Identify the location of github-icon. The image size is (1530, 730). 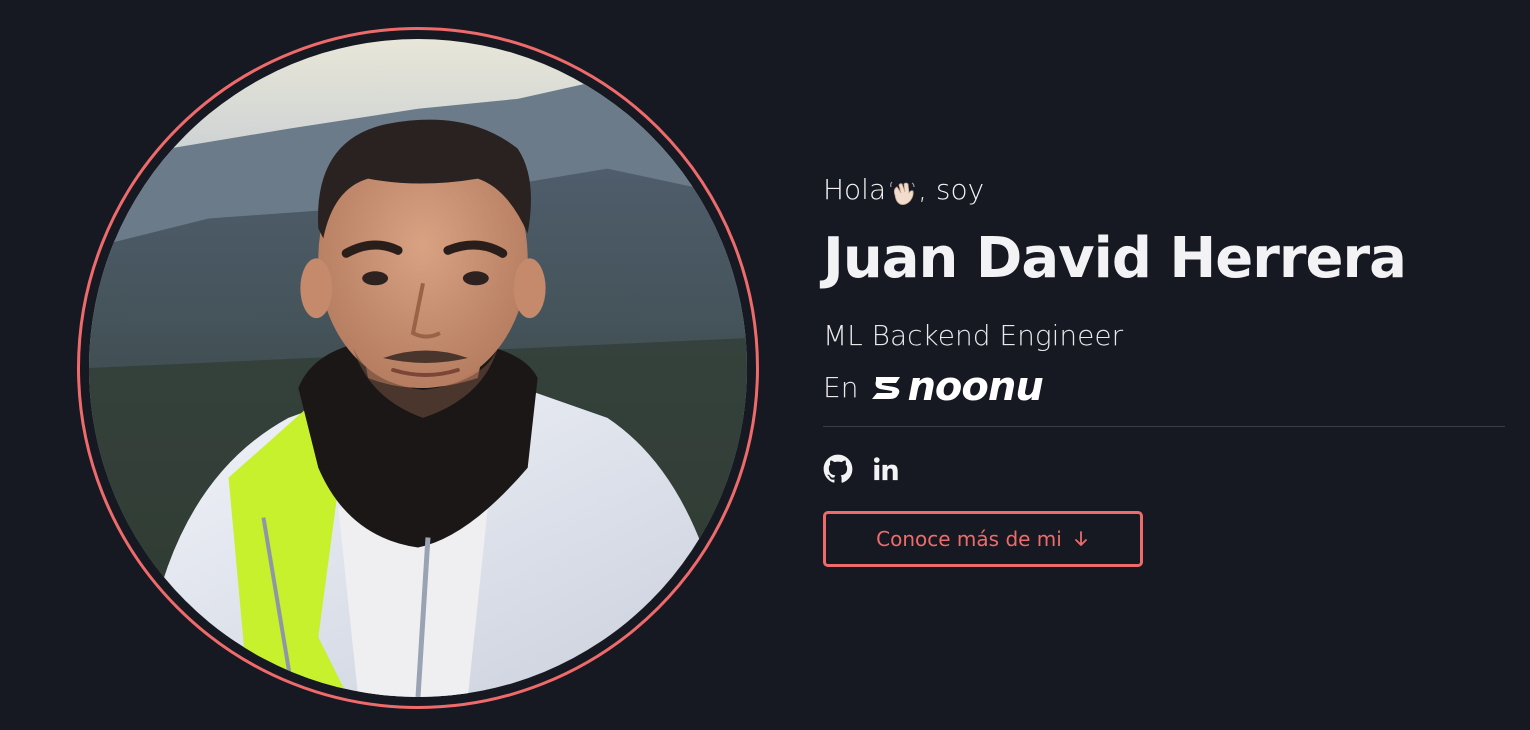
(838, 468).